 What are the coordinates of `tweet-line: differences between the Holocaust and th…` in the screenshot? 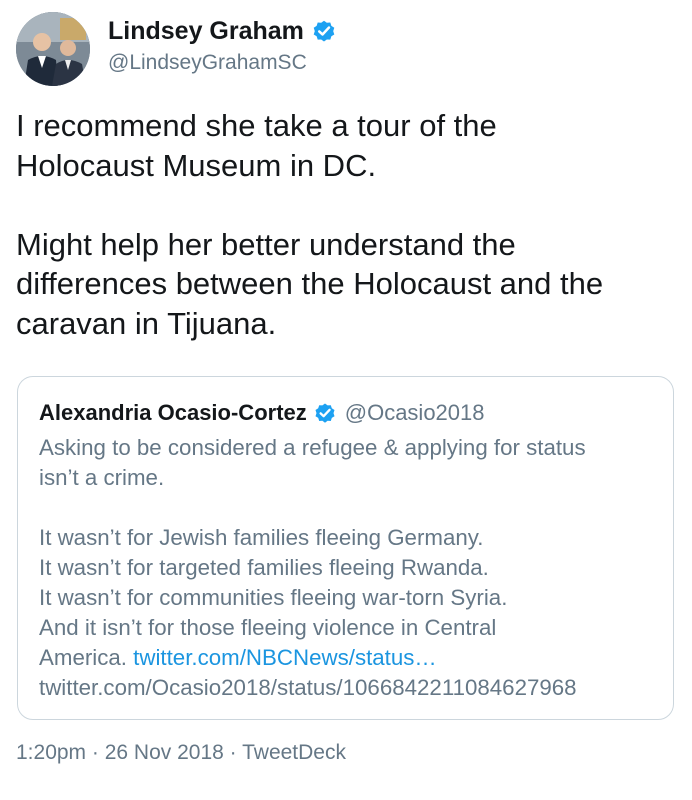 It's located at (310, 283).